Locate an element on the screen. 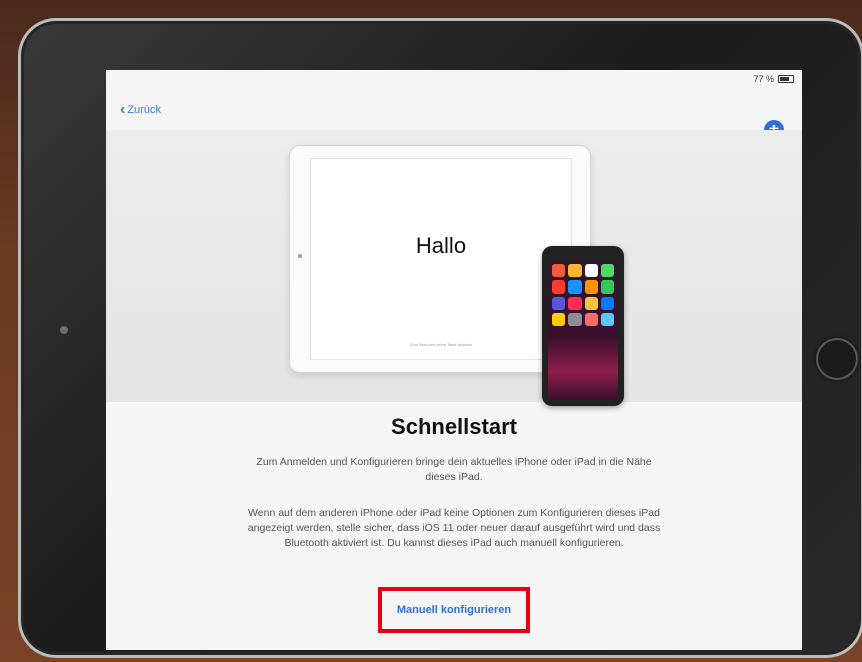  highlight-box: Manuell konfigurieren is located at coordinates (454, 610).